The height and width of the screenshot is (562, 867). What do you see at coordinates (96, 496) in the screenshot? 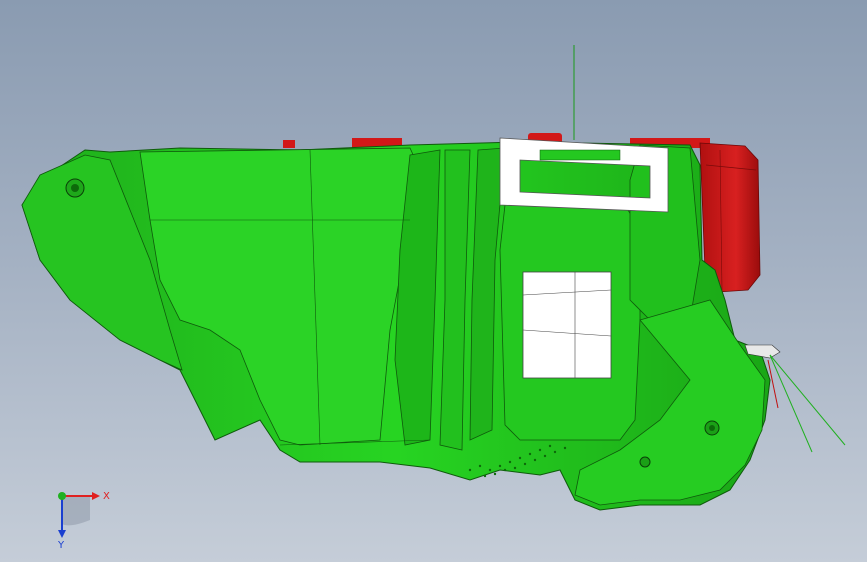
I see `x-axis-arrowhead` at bounding box center [96, 496].